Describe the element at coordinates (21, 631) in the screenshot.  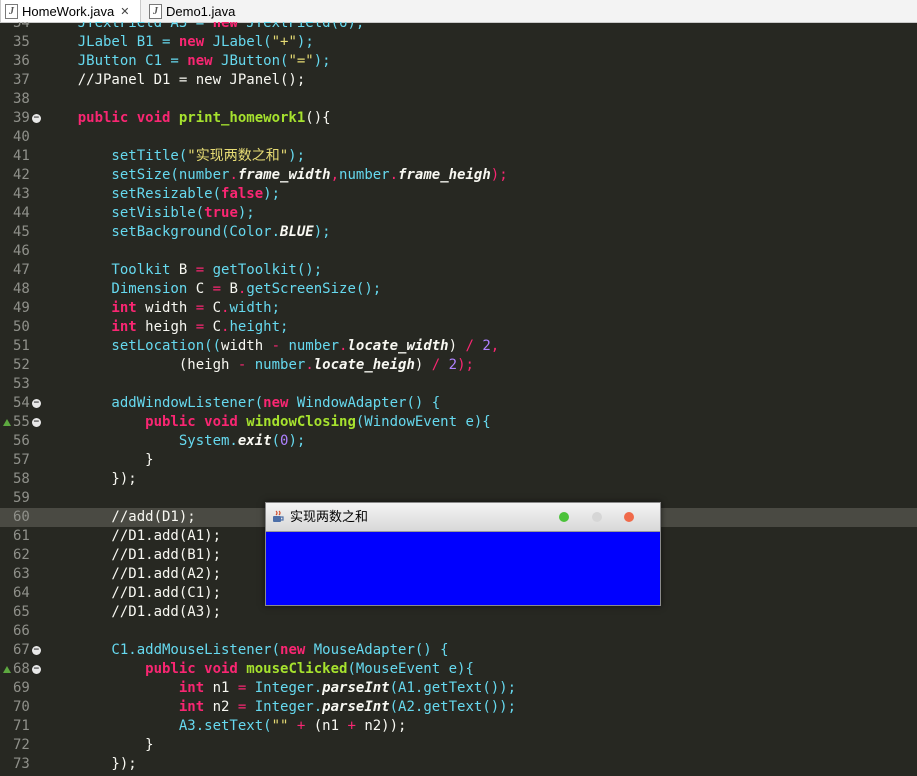
I see `line-number: 66` at that location.